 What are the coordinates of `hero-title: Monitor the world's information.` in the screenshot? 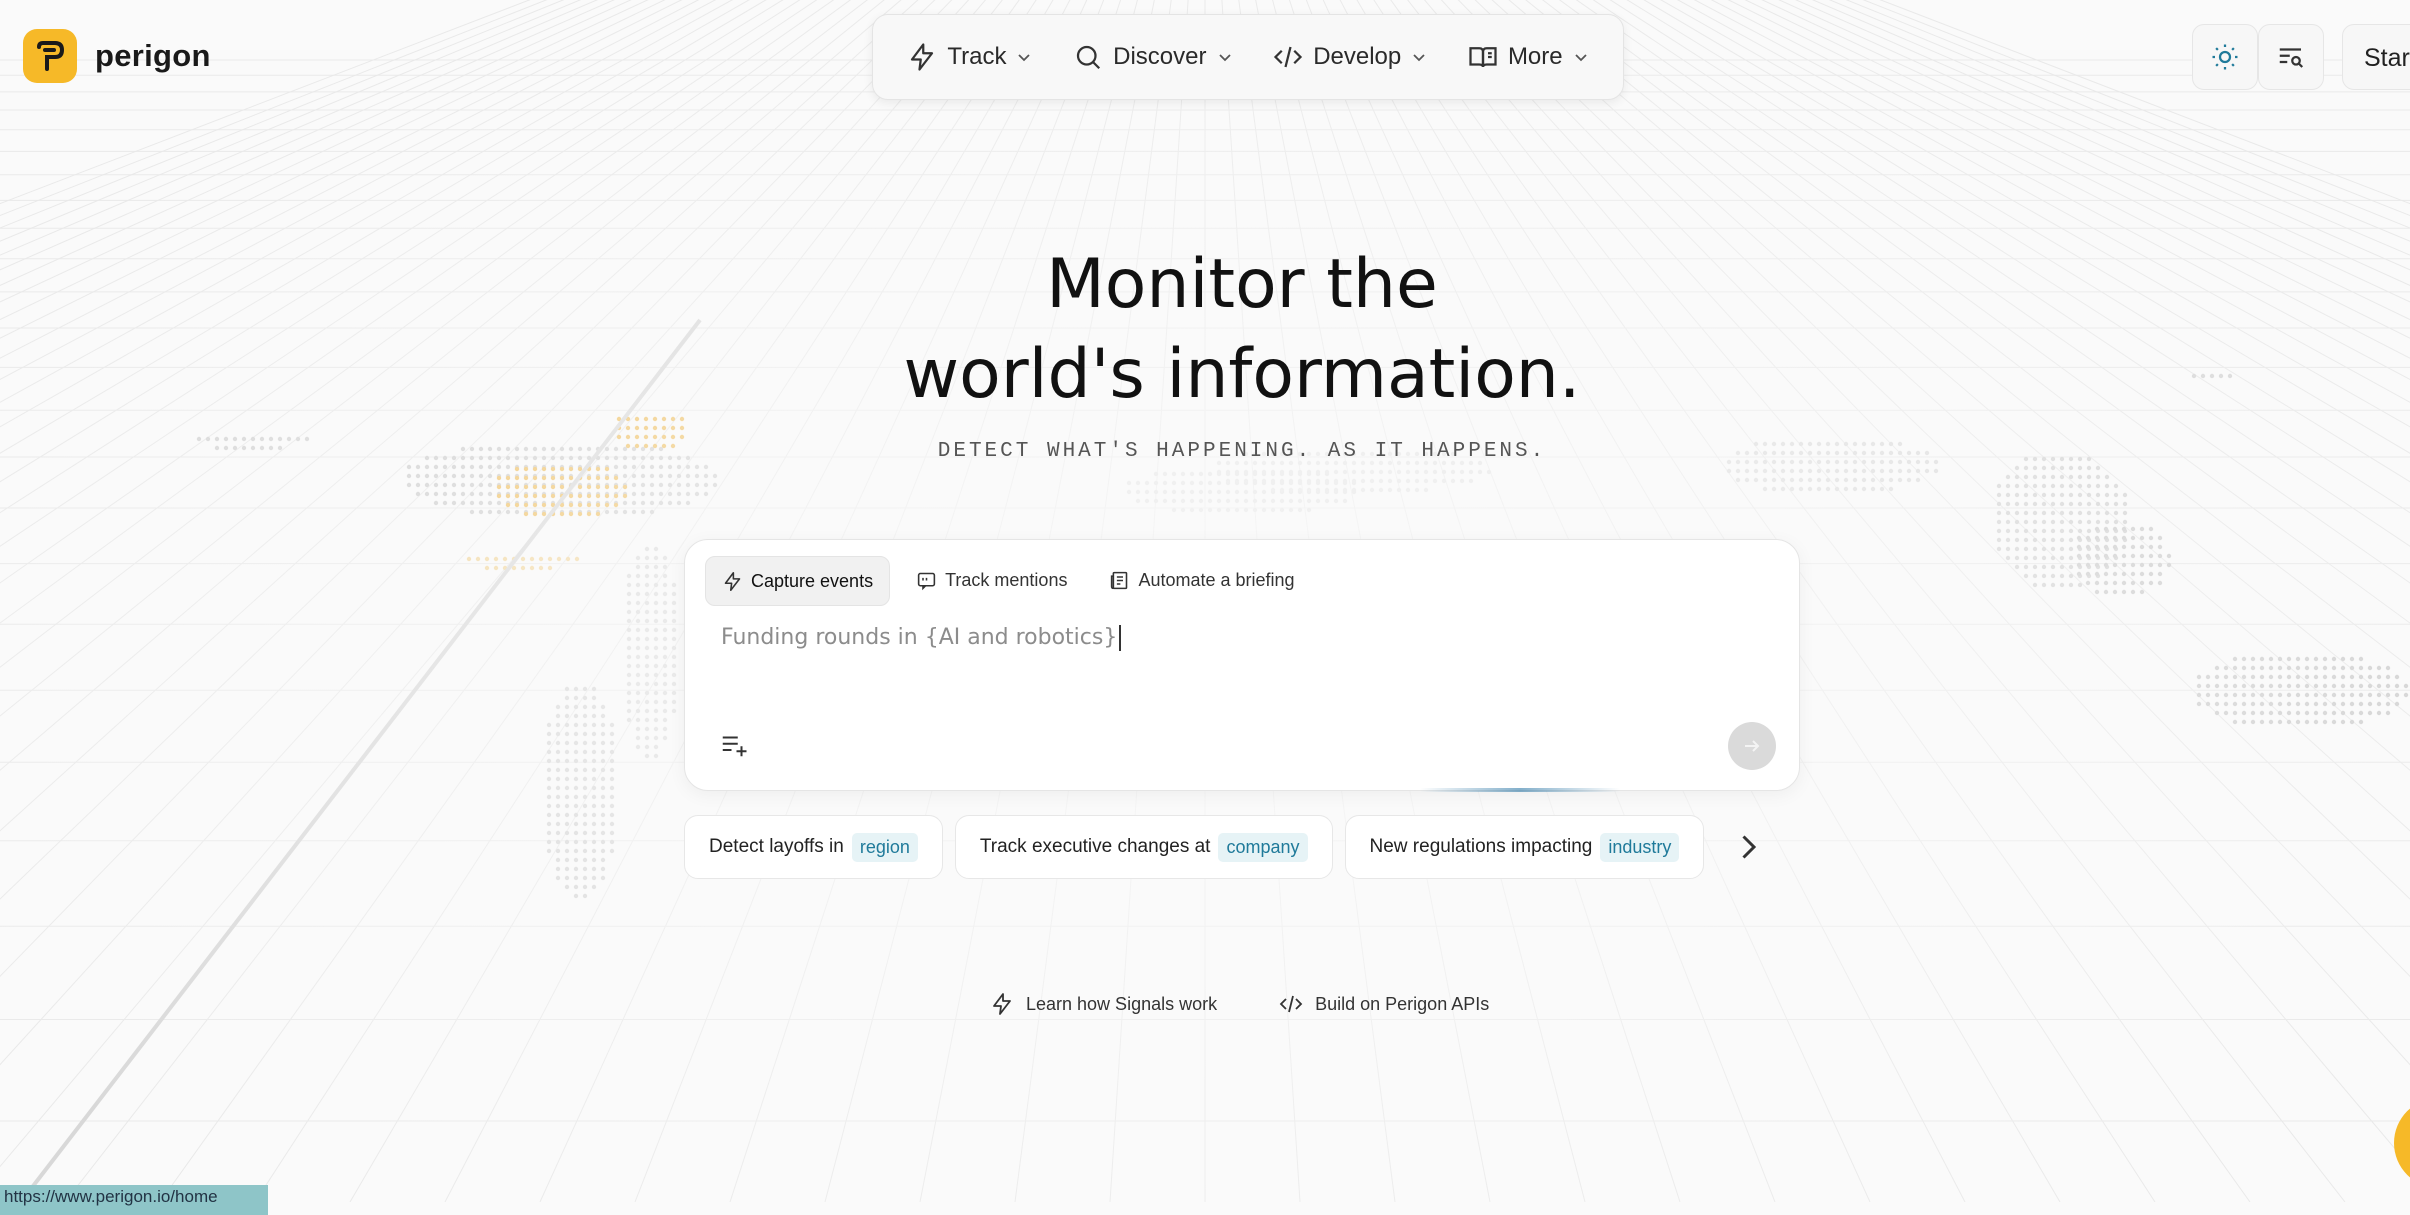 It's located at (1242, 330).